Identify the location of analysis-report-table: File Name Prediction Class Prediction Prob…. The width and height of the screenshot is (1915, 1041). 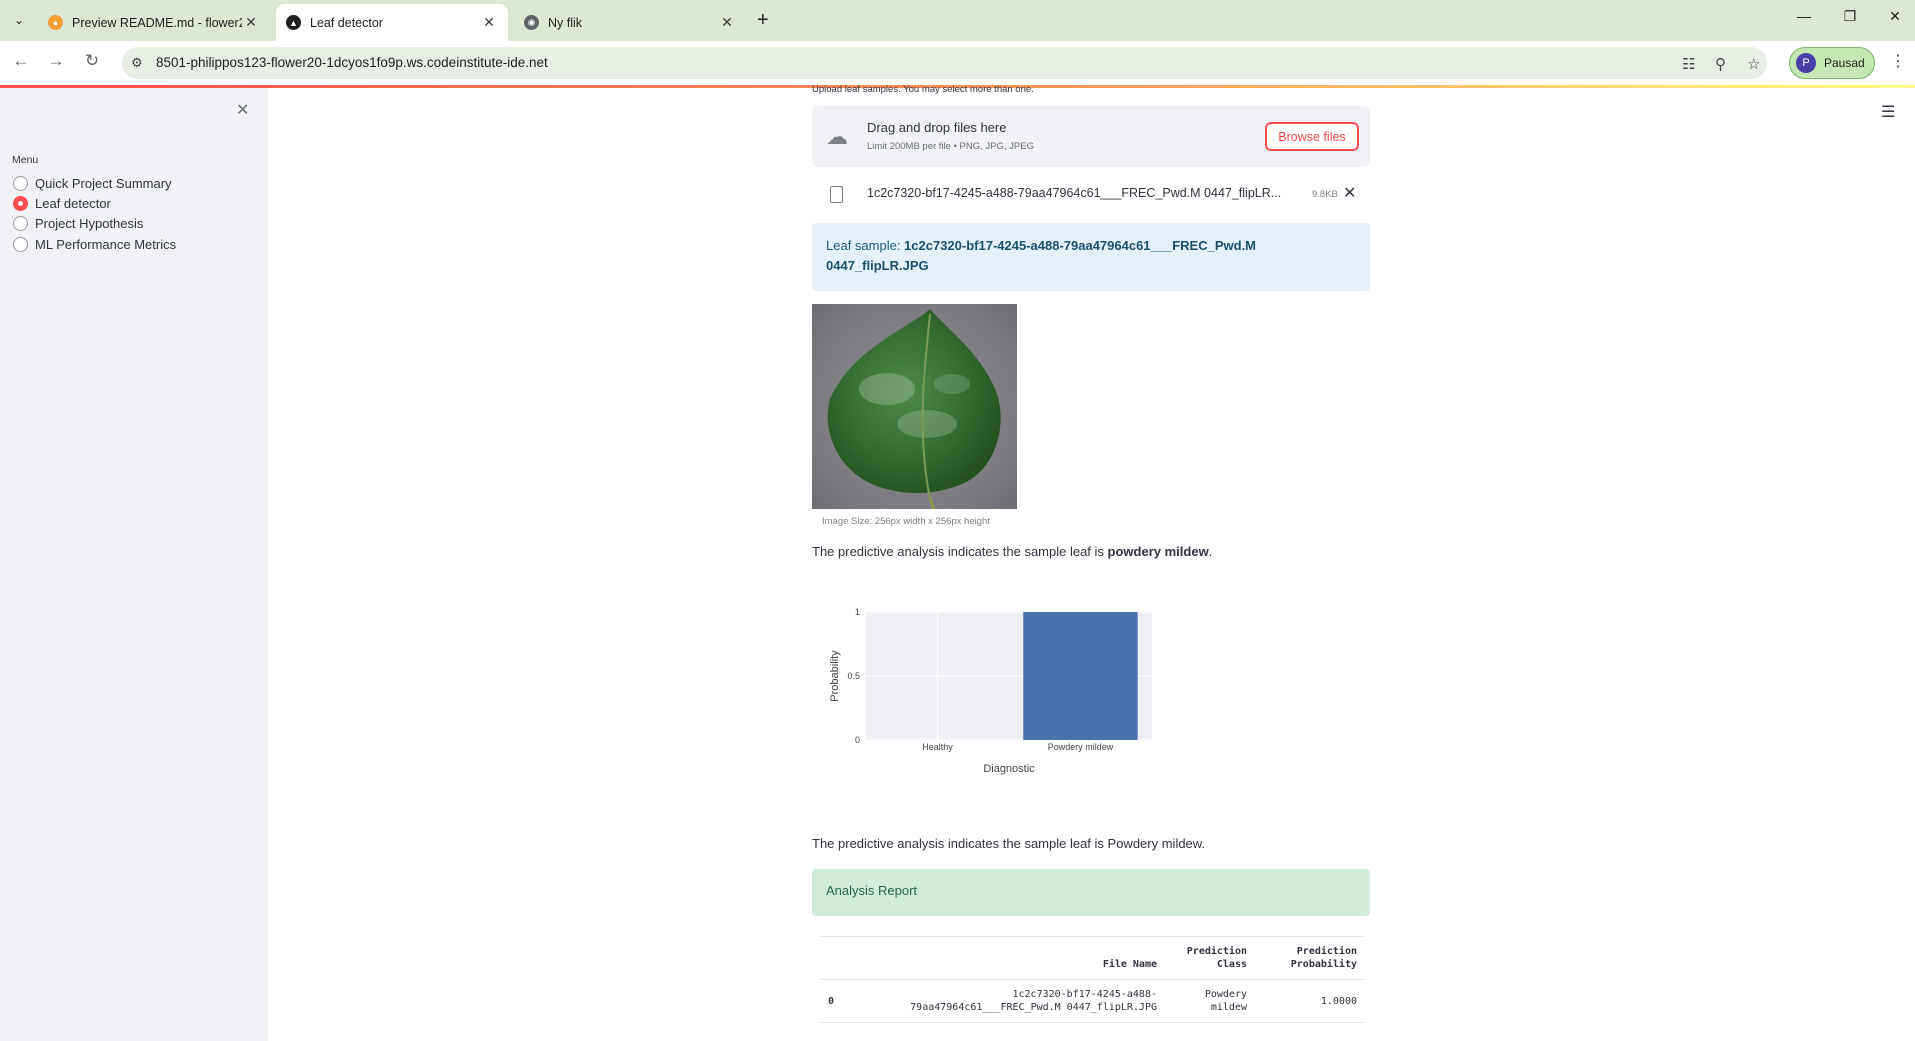
(1092, 979).